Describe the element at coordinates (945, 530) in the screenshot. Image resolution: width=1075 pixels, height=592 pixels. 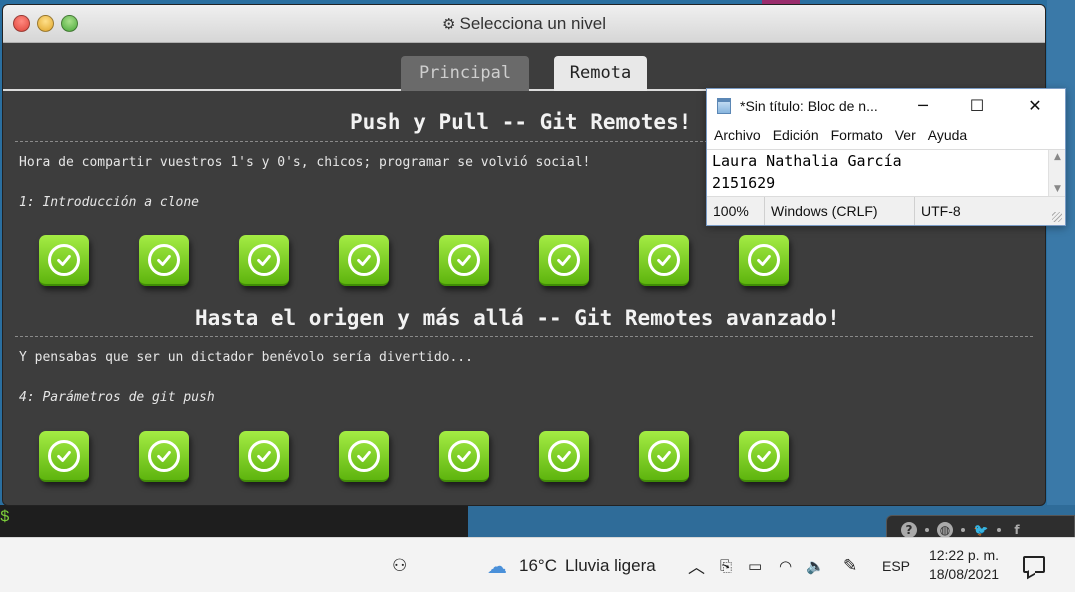
I see `globe-icon: ◍` at that location.